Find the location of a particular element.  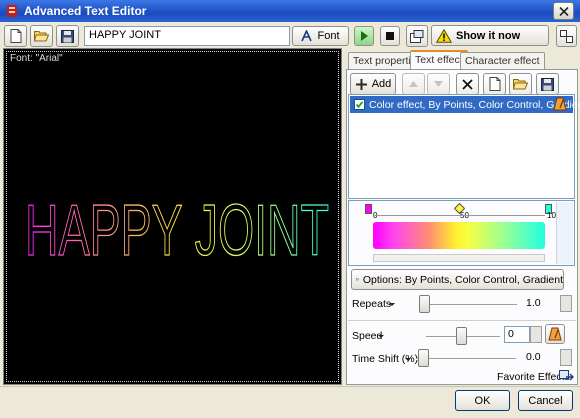

speed-slider-thumb is located at coordinates (461, 336).